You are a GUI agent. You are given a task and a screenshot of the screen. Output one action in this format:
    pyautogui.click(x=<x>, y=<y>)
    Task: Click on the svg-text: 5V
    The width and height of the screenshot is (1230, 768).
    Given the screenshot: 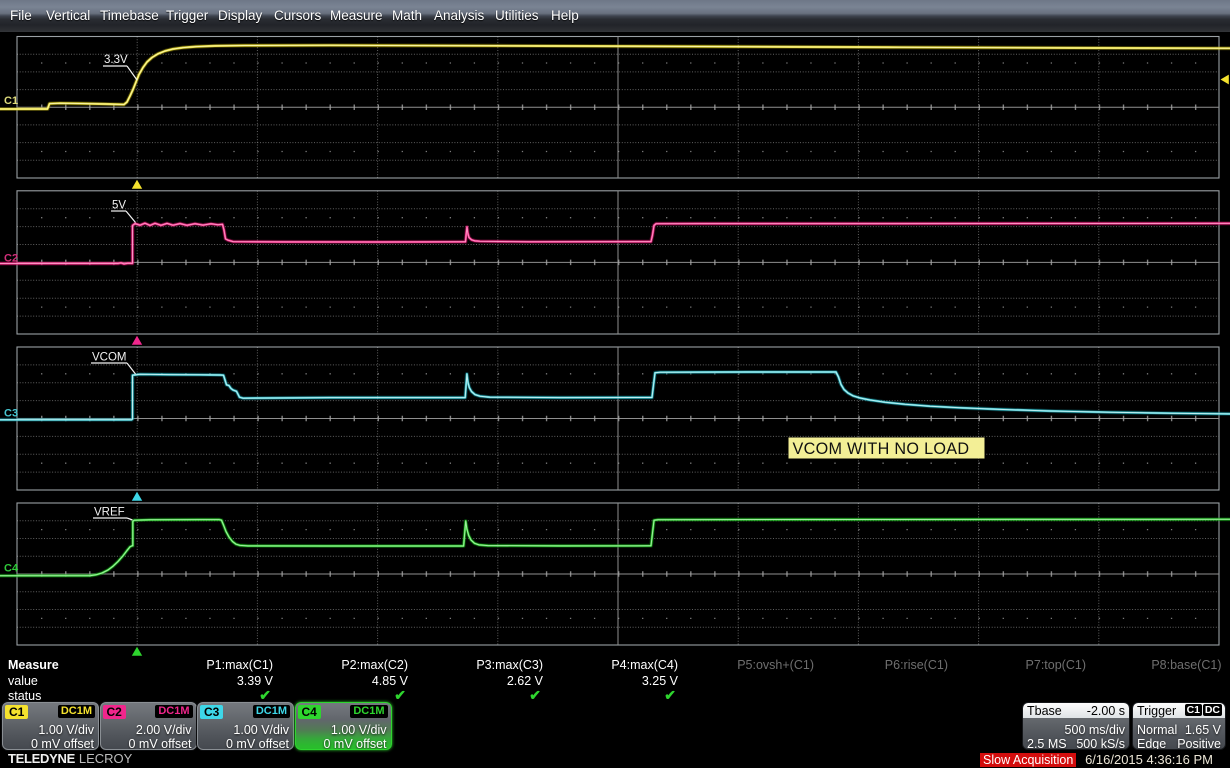 What is the action you would take?
    pyautogui.click(x=119, y=206)
    